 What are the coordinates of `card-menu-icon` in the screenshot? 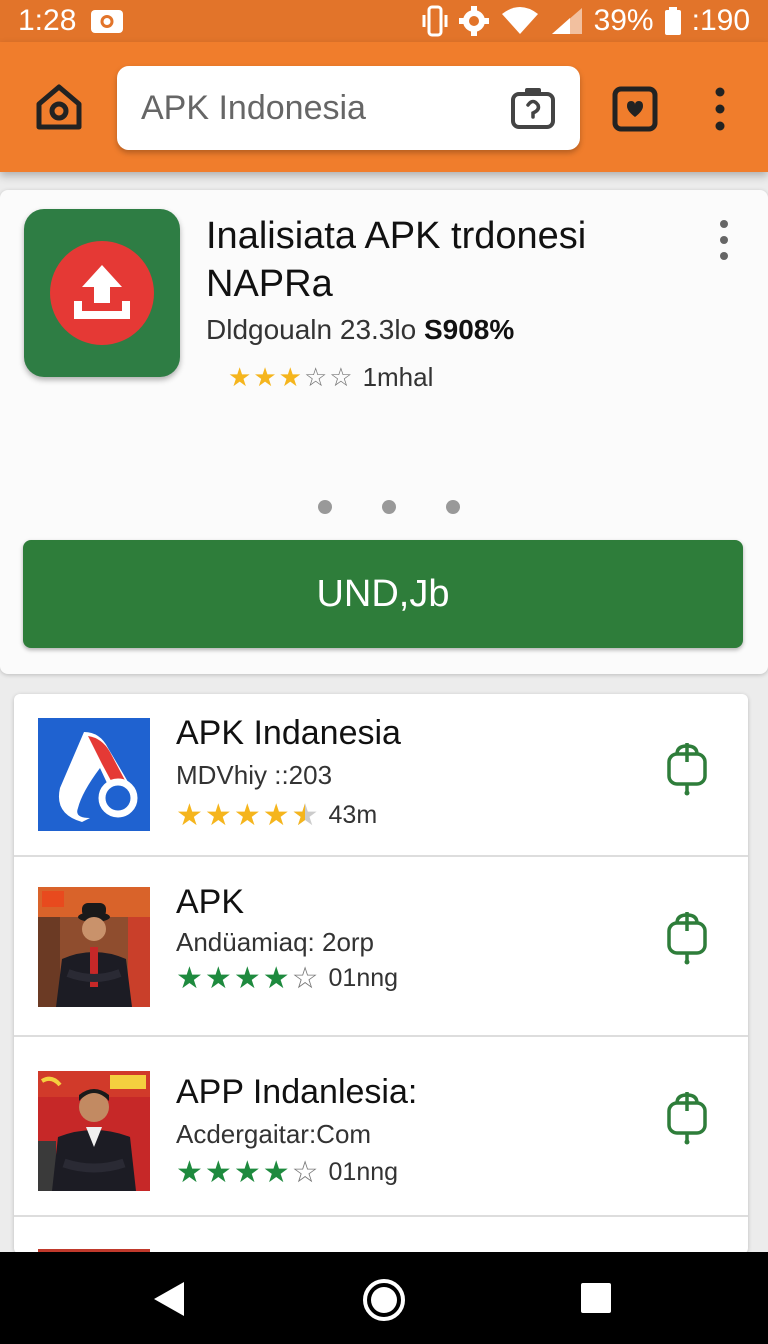 It's located at (724, 240).